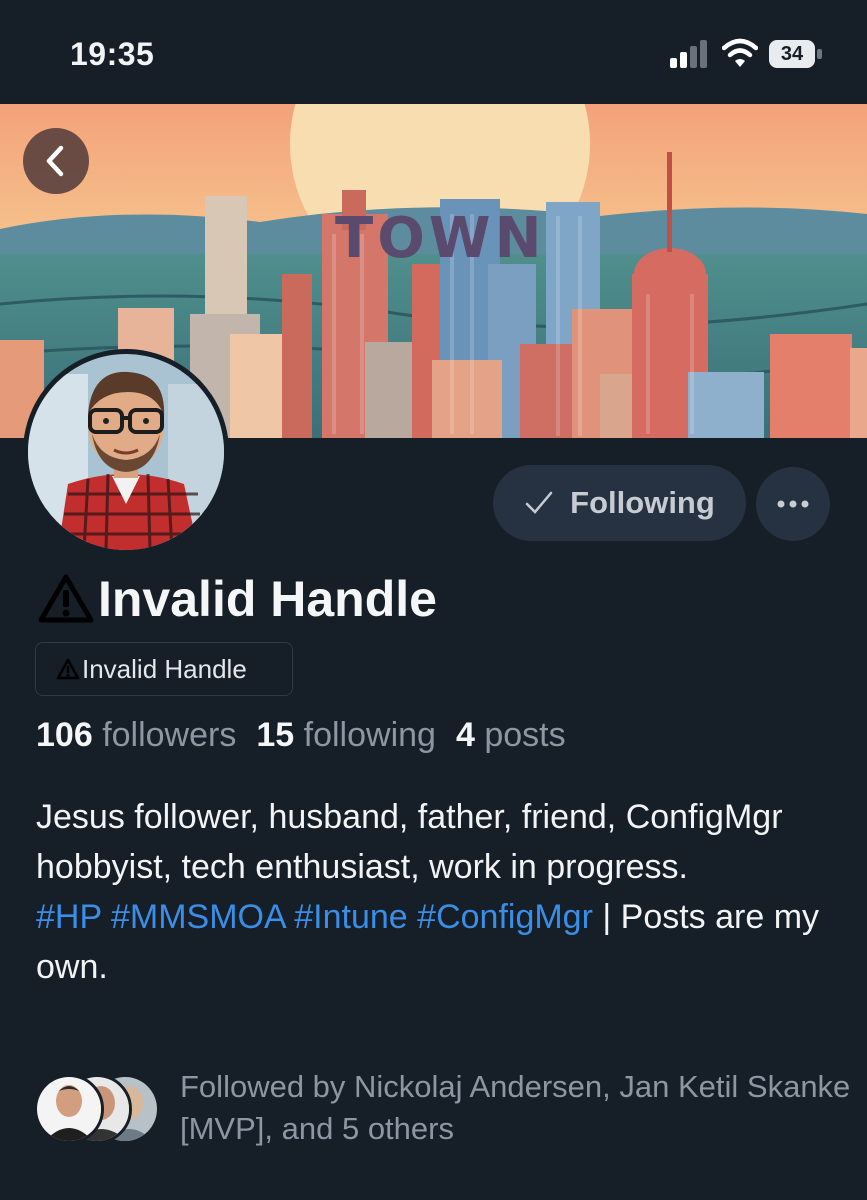 This screenshot has height=1200, width=867. I want to click on followers-label: followers, so click(169, 735).